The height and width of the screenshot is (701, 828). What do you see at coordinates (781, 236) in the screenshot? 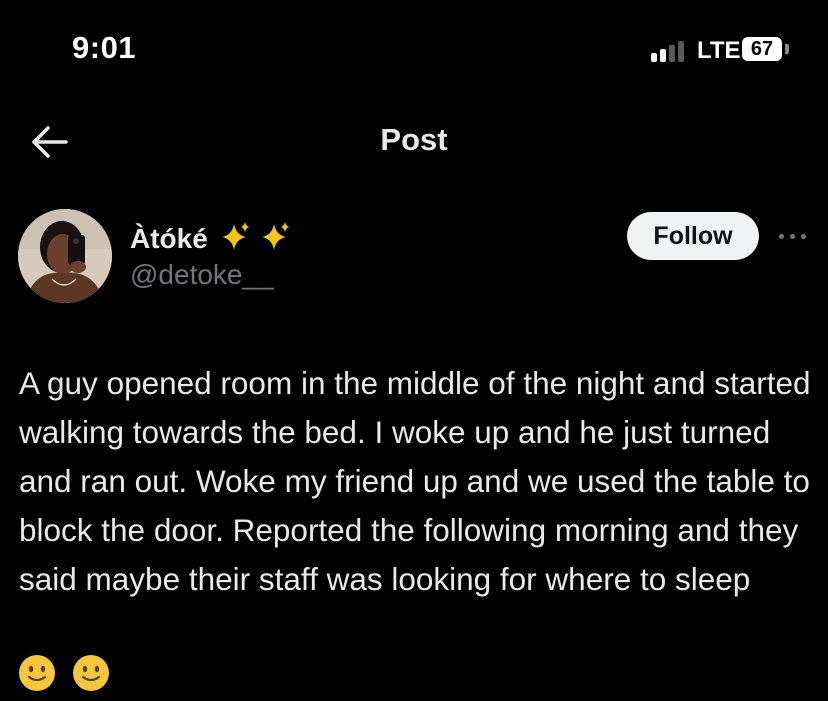
I see `ellipsis-icon` at bounding box center [781, 236].